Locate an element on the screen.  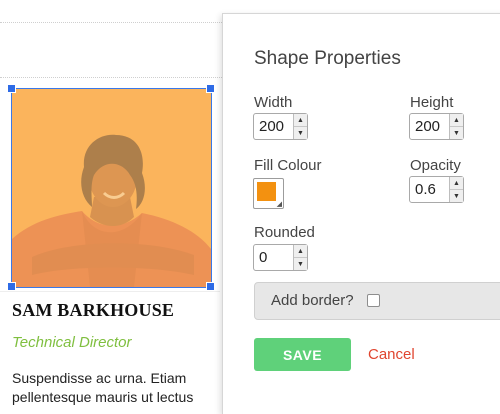
add-border-label: Add border? is located at coordinates (312, 300).